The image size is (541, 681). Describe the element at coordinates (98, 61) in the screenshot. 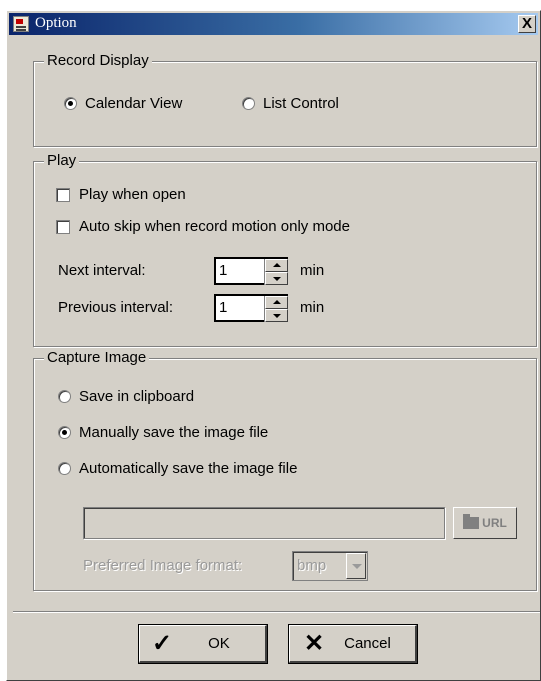

I see `record-display-legend: Record Display` at that location.